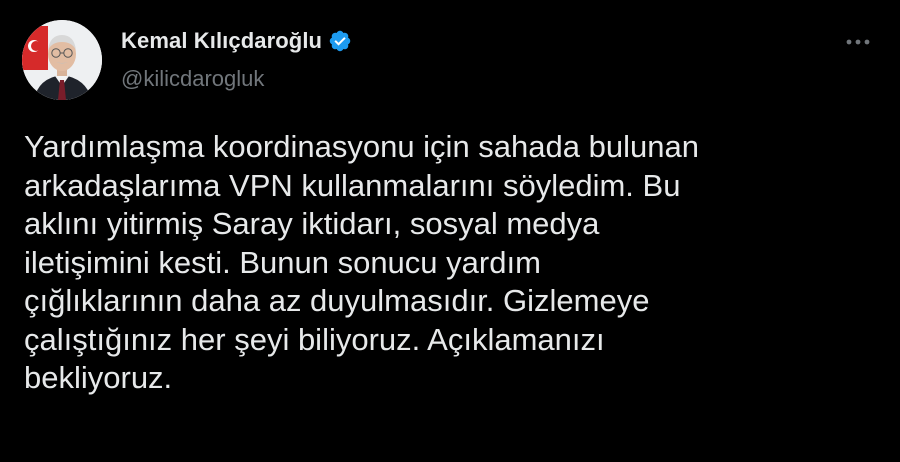  I want to click on more-horizontal-icon, so click(858, 42).